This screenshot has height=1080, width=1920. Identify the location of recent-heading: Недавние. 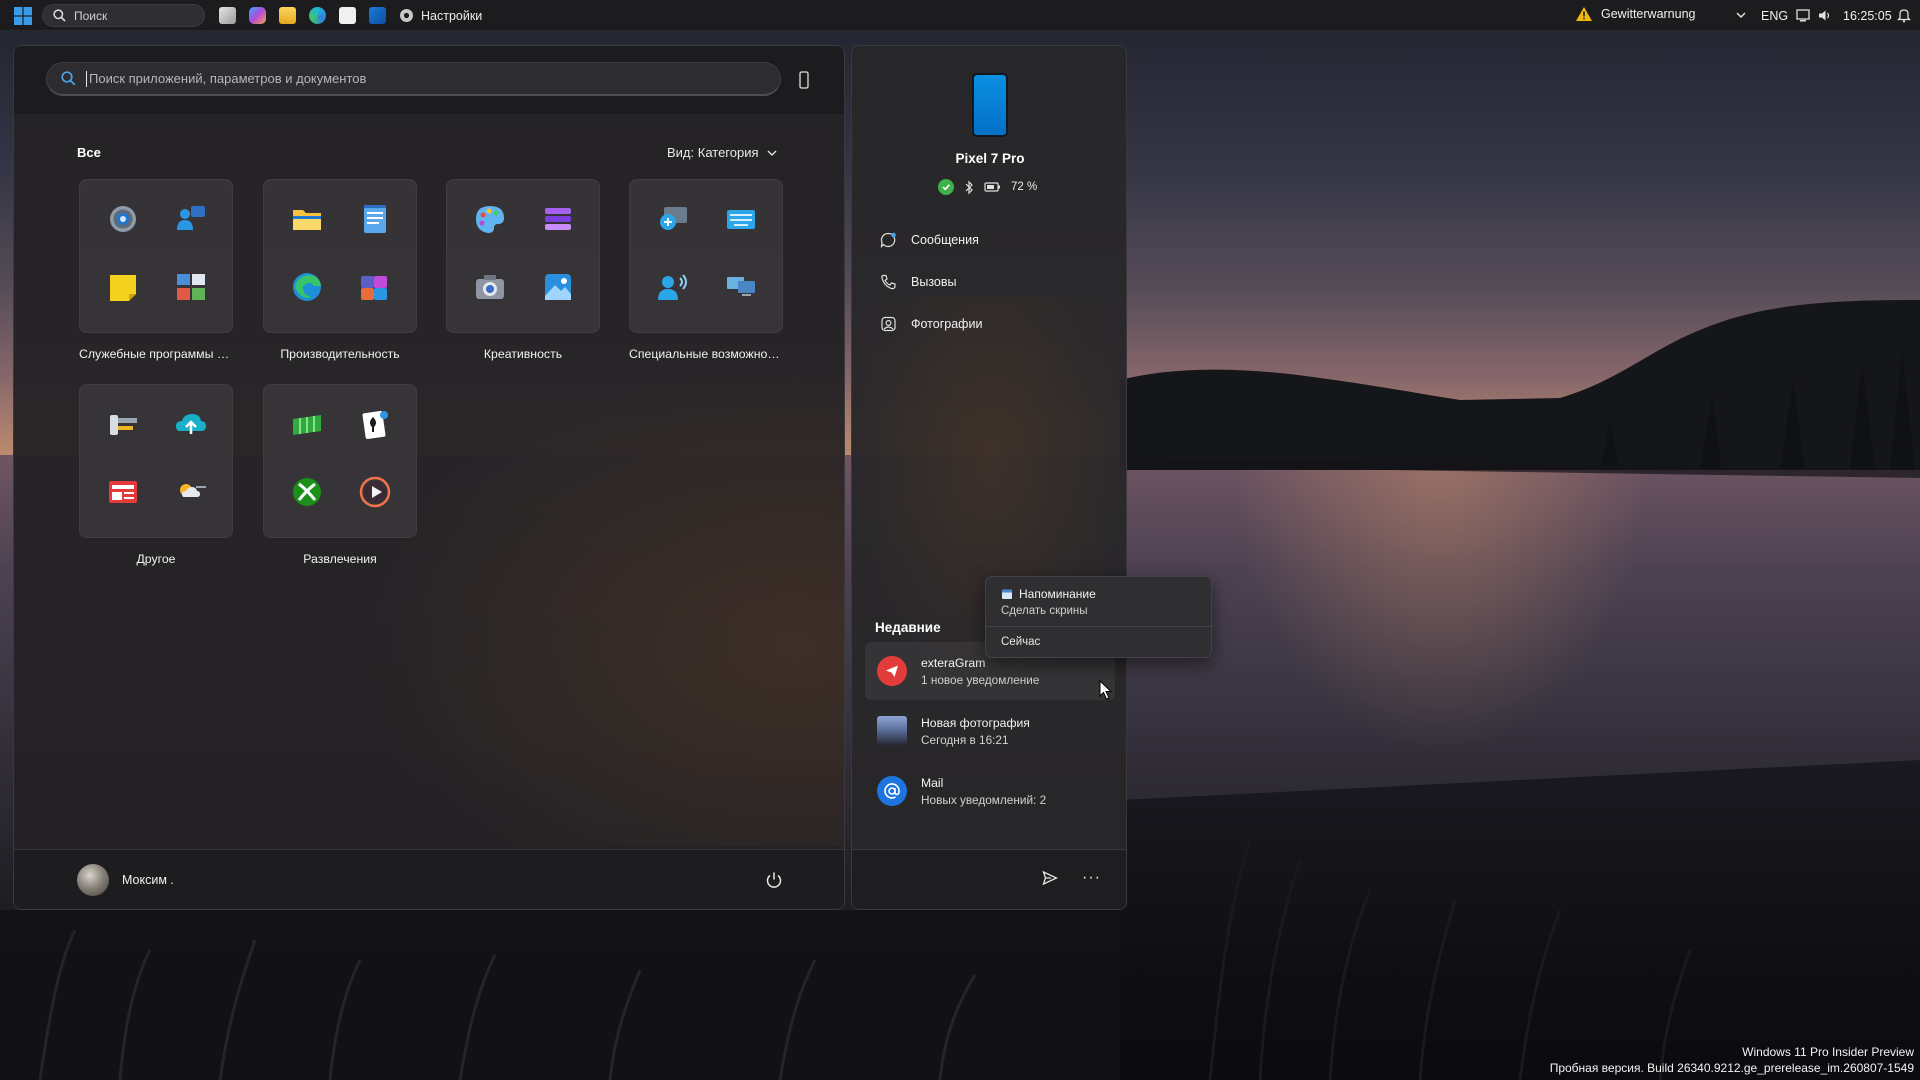
(908, 627).